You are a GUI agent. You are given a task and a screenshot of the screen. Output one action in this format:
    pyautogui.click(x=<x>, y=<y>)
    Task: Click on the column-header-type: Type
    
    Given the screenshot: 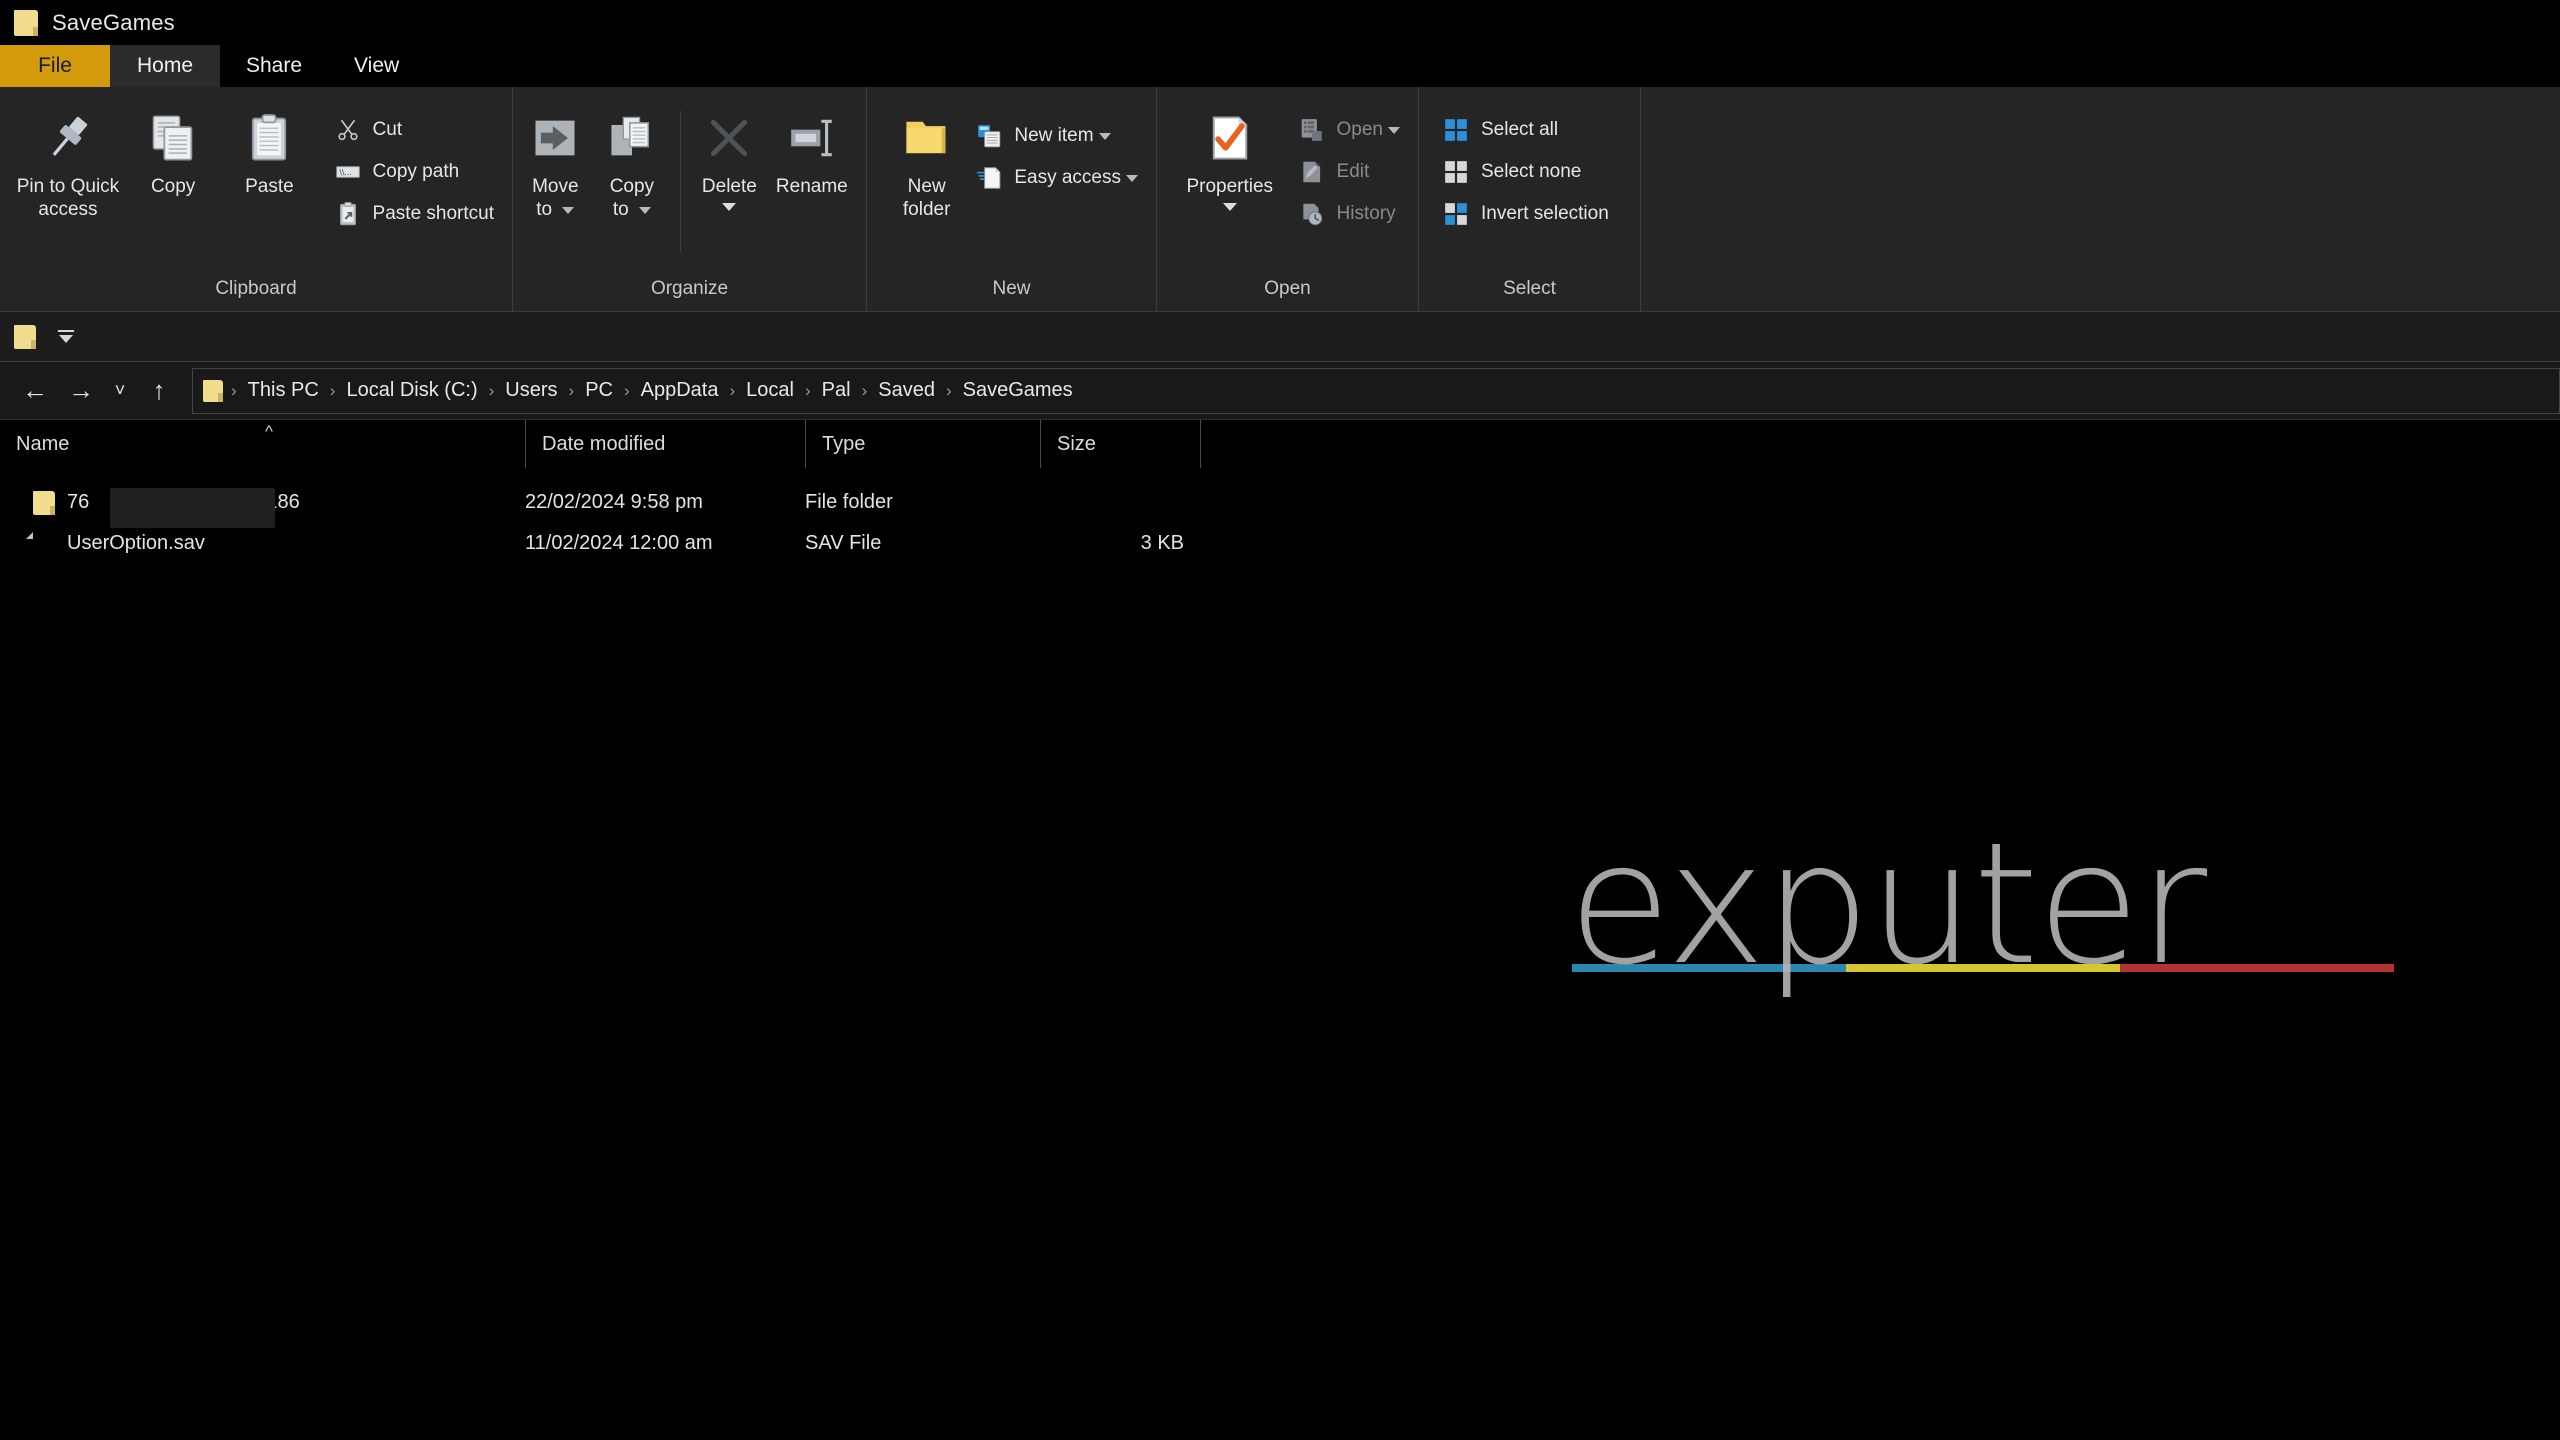 What is the action you would take?
    pyautogui.click(x=922, y=444)
    